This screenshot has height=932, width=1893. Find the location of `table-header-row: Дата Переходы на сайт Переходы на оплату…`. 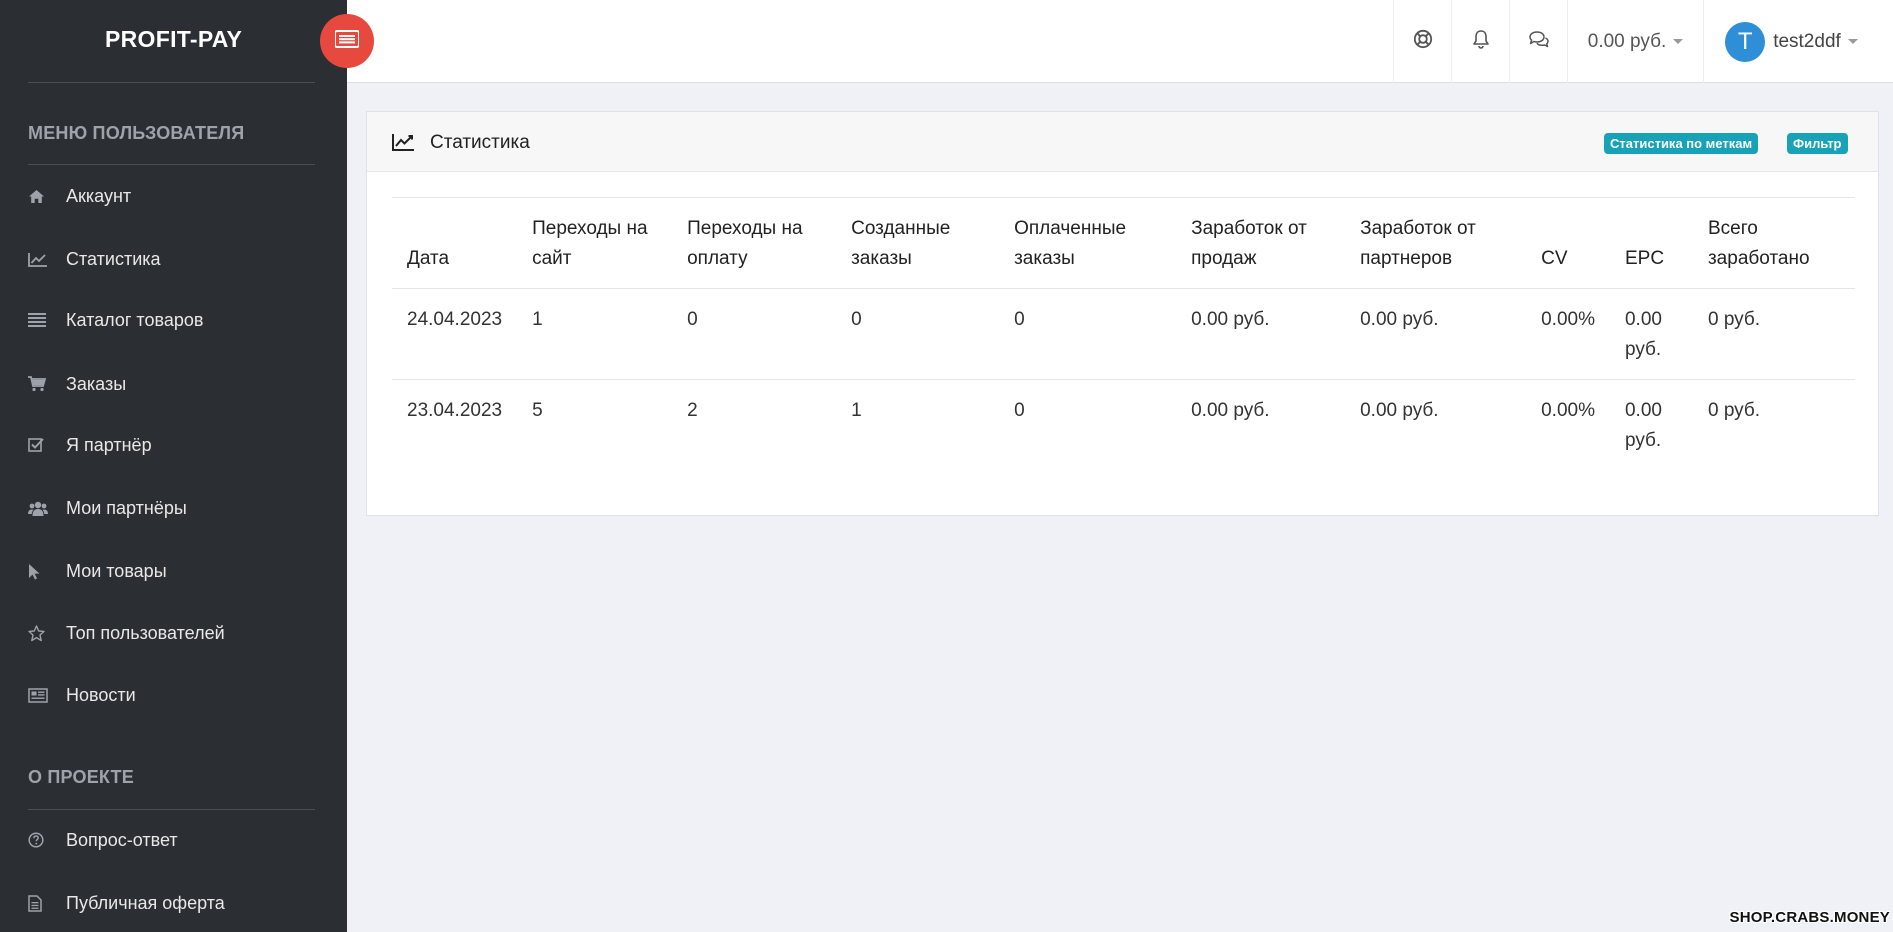

table-header-row: Дата Переходы на сайт Переходы на оплату… is located at coordinates (1123, 243).